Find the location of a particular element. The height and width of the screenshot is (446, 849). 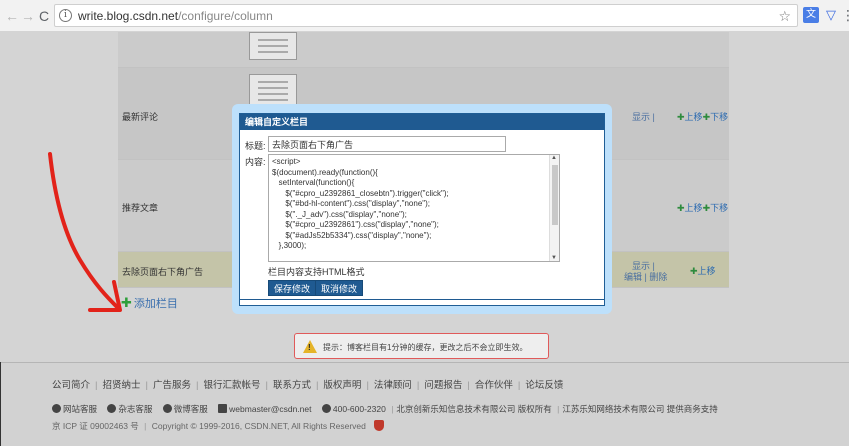

url-text: write.blog.csdn.net/configure/column is located at coordinates (175, 16).